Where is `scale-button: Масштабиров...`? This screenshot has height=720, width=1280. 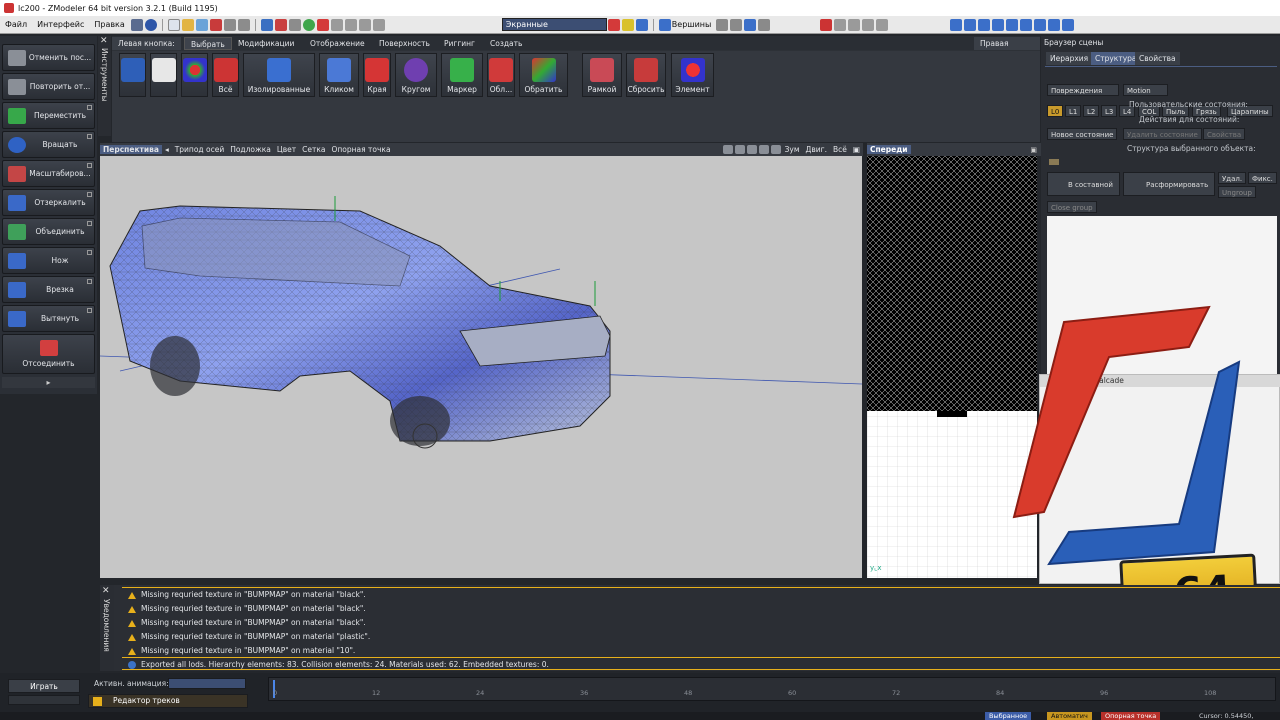 scale-button: Масштабиров... is located at coordinates (48, 173).